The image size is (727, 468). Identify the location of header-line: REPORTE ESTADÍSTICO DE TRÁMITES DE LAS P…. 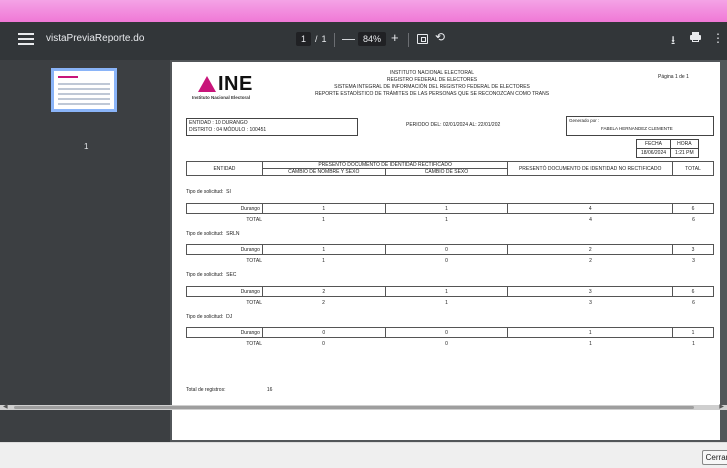
(432, 94).